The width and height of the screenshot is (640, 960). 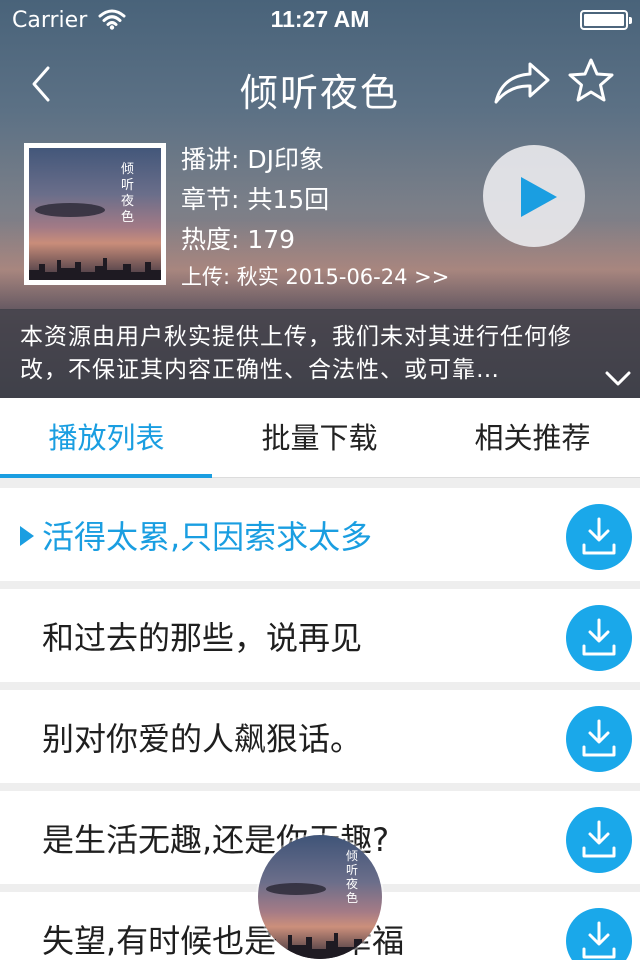 I want to click on back-icon, so click(x=41, y=84).